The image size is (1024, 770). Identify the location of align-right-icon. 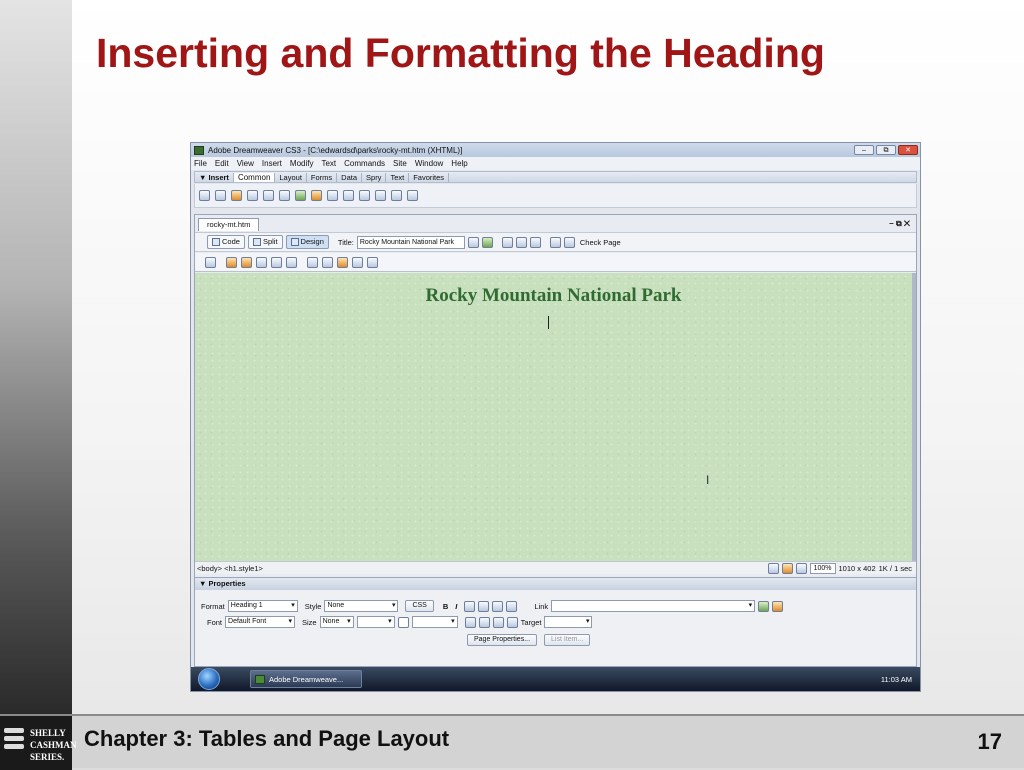
(498, 606).